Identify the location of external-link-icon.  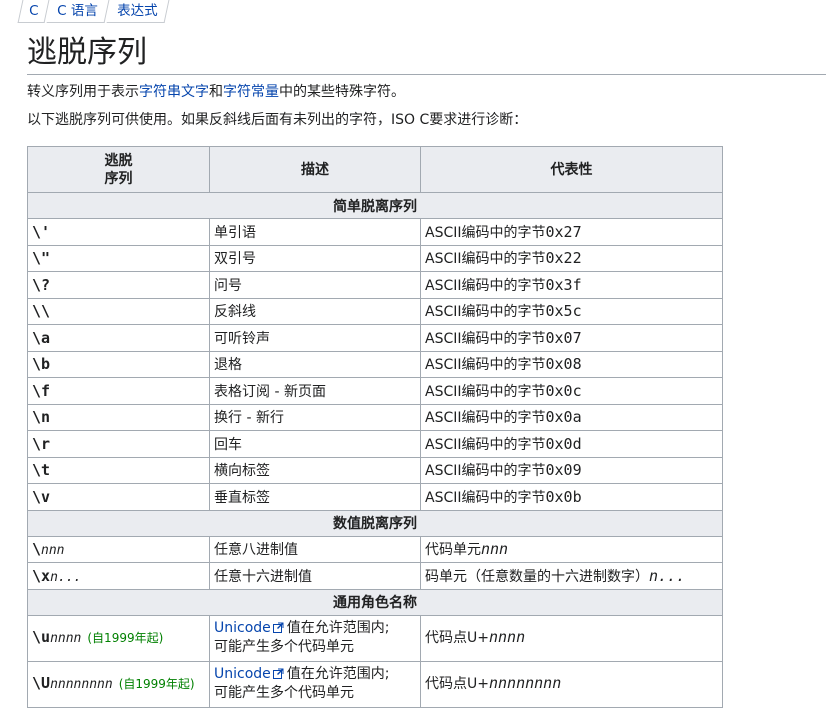
(278, 626).